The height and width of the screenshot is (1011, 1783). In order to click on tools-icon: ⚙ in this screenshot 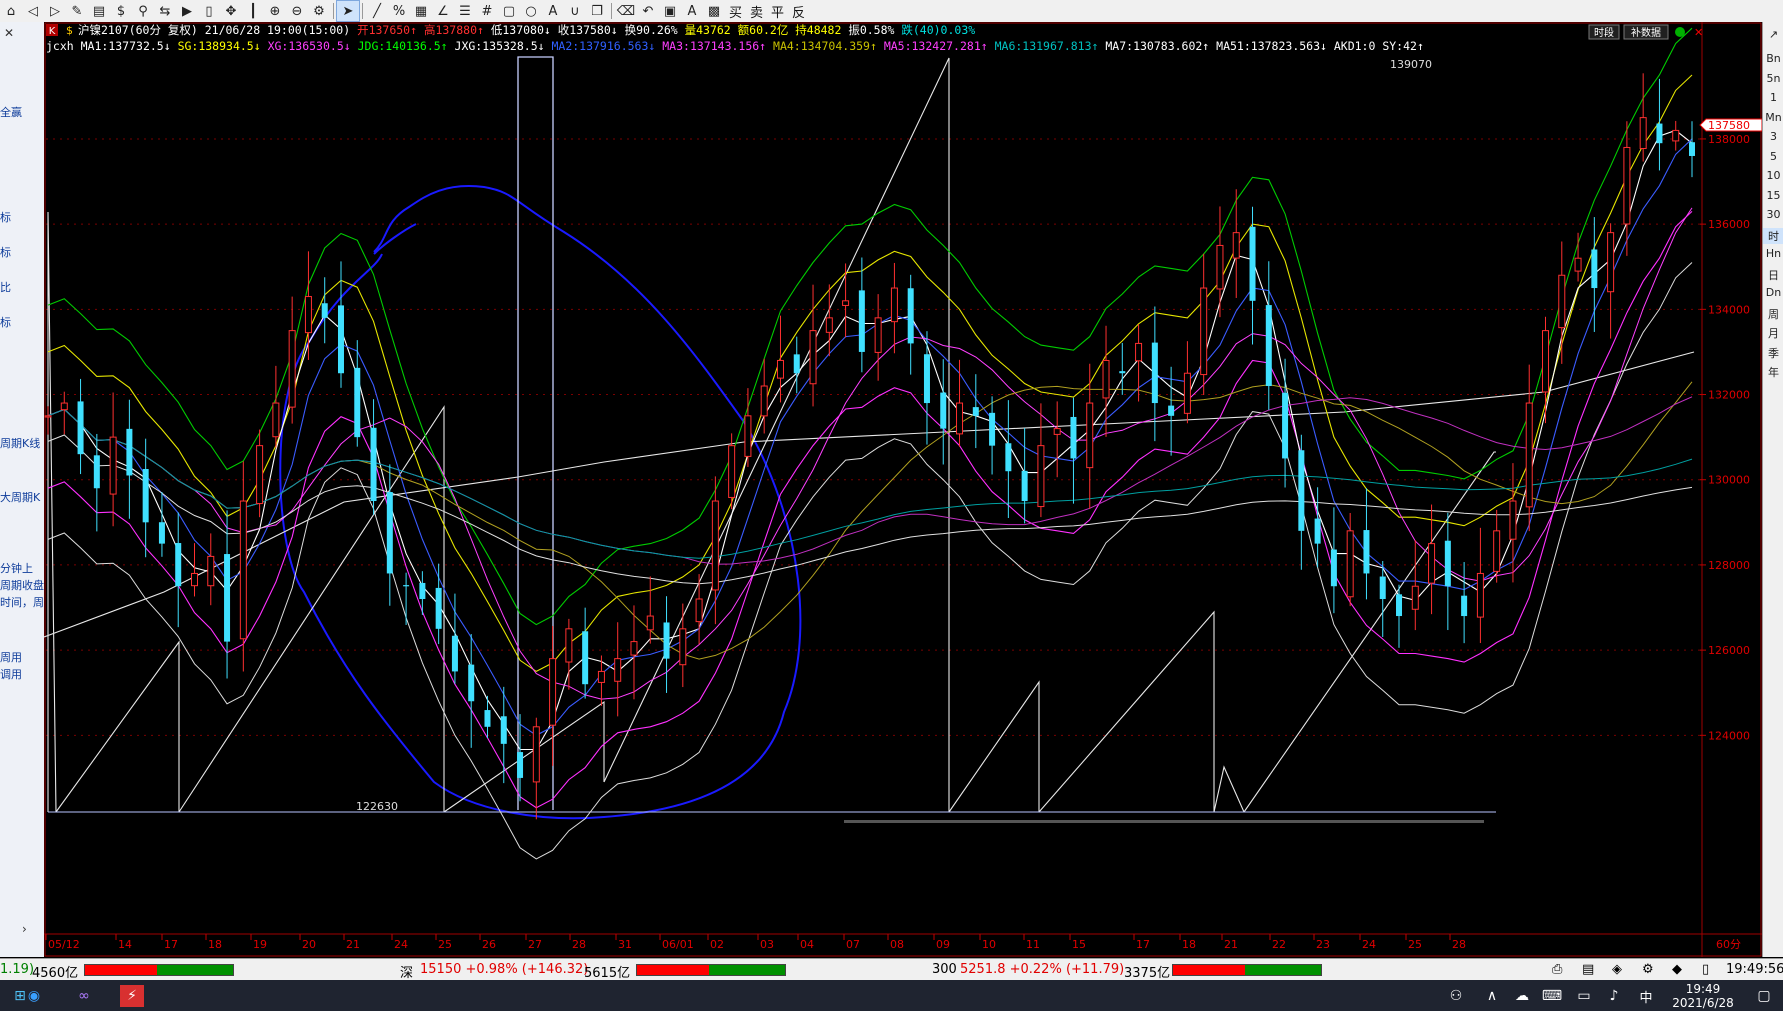, I will do `click(1648, 969)`.